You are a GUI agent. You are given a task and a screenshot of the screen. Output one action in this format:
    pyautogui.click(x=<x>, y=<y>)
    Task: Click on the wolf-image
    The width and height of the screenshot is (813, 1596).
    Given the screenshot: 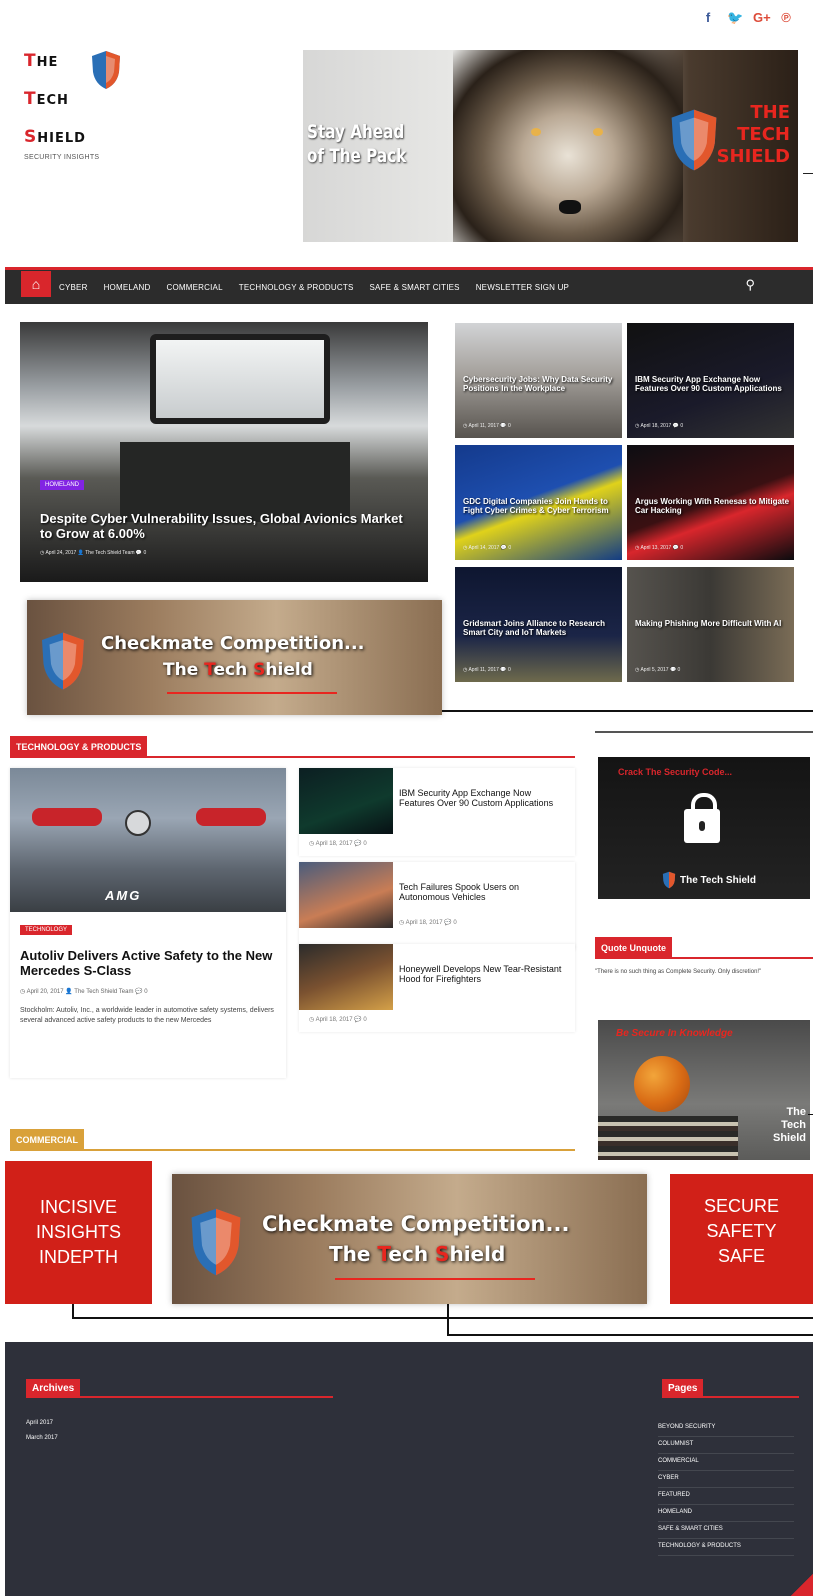 What is the action you would take?
    pyautogui.click(x=568, y=146)
    